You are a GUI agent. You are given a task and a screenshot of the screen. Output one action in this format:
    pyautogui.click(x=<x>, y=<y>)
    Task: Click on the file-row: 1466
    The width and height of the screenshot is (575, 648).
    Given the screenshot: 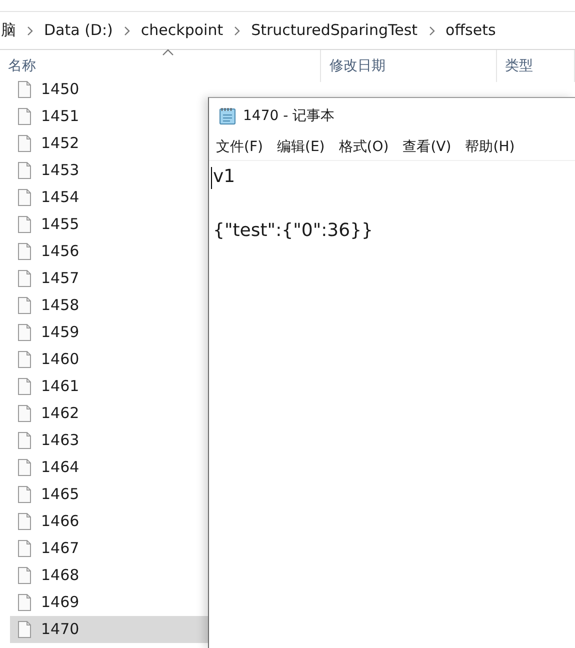 What is the action you would take?
    pyautogui.click(x=109, y=521)
    